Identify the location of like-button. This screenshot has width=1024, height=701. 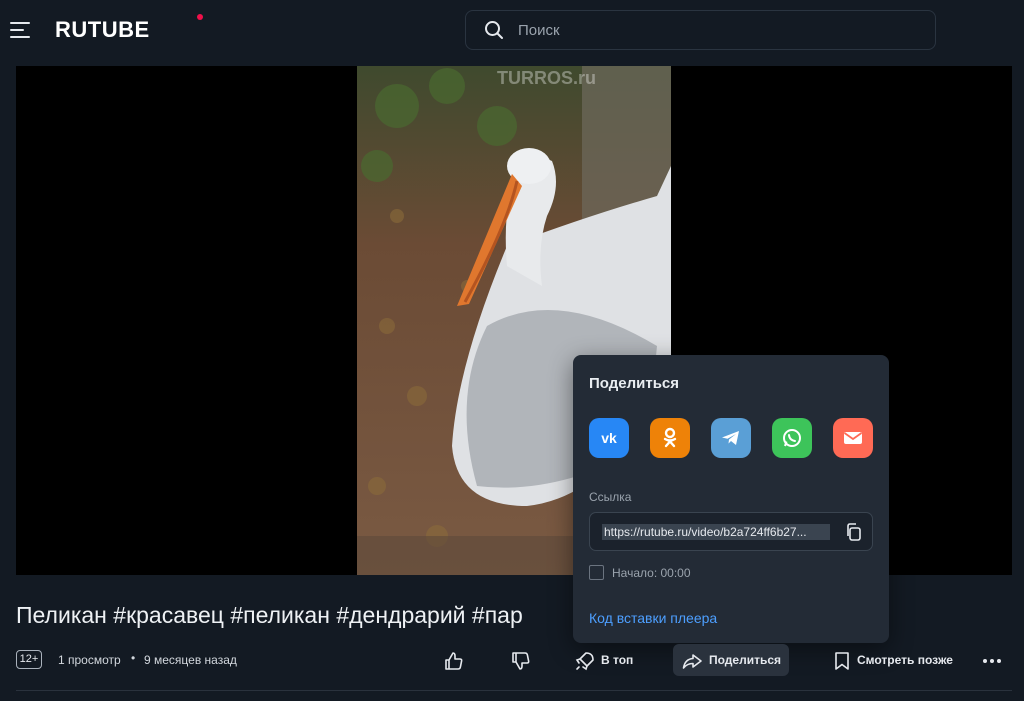
(454, 660).